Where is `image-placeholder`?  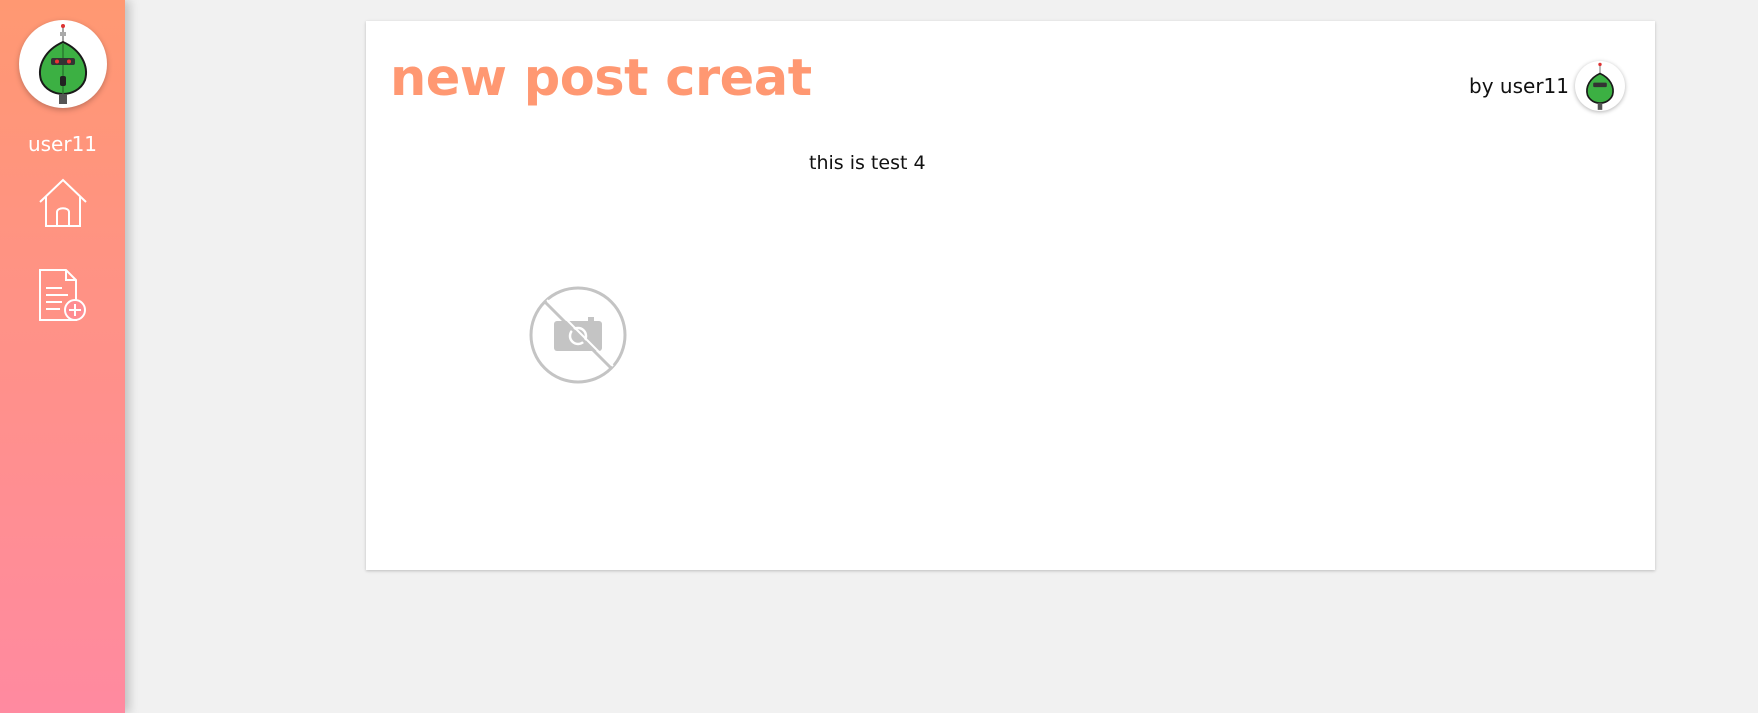
image-placeholder is located at coordinates (578, 335).